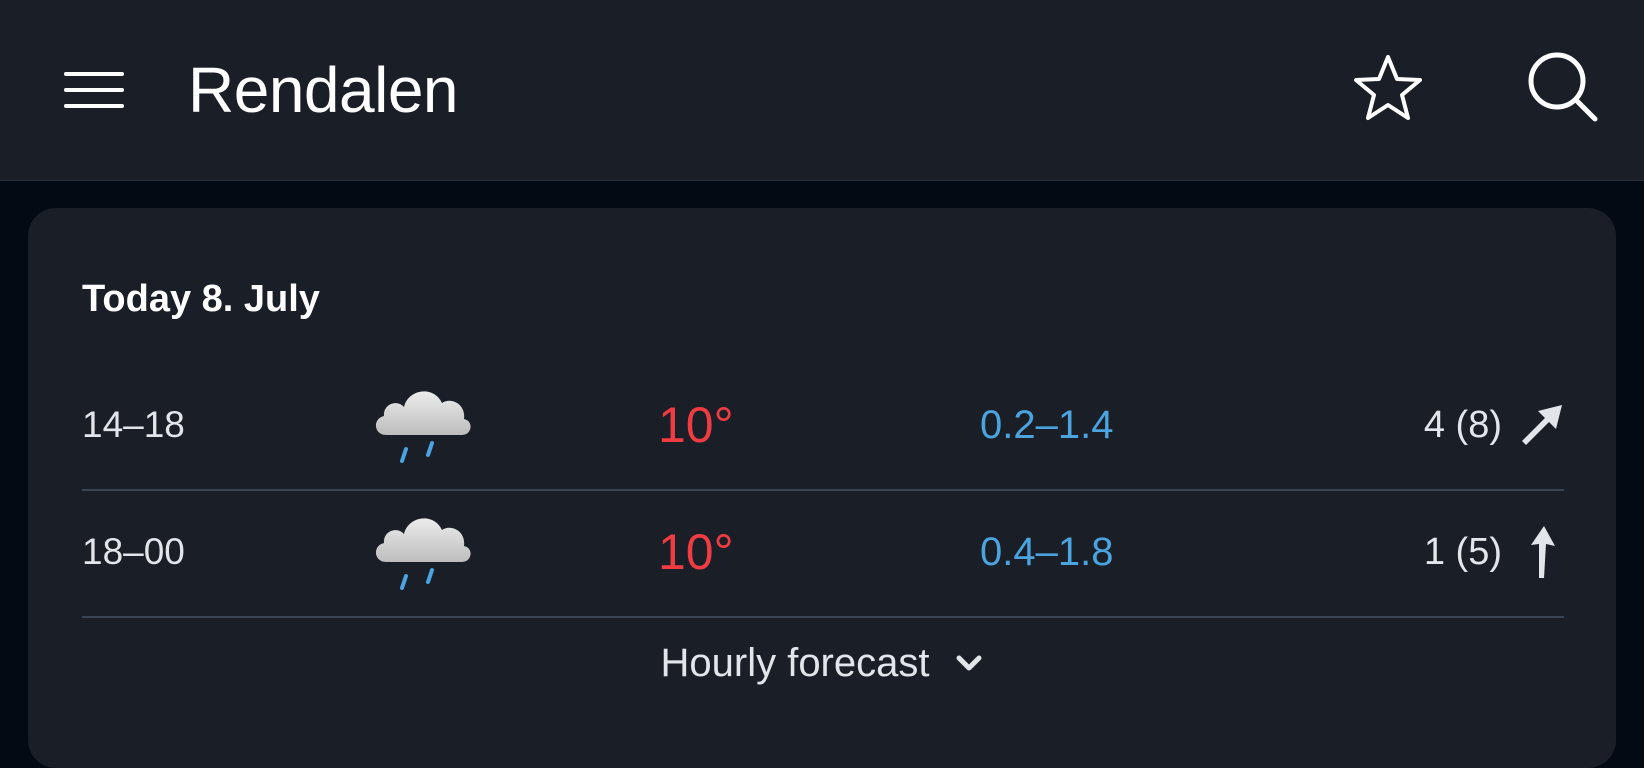 This screenshot has height=768, width=1644. I want to click on search-icon, so click(1563, 87).